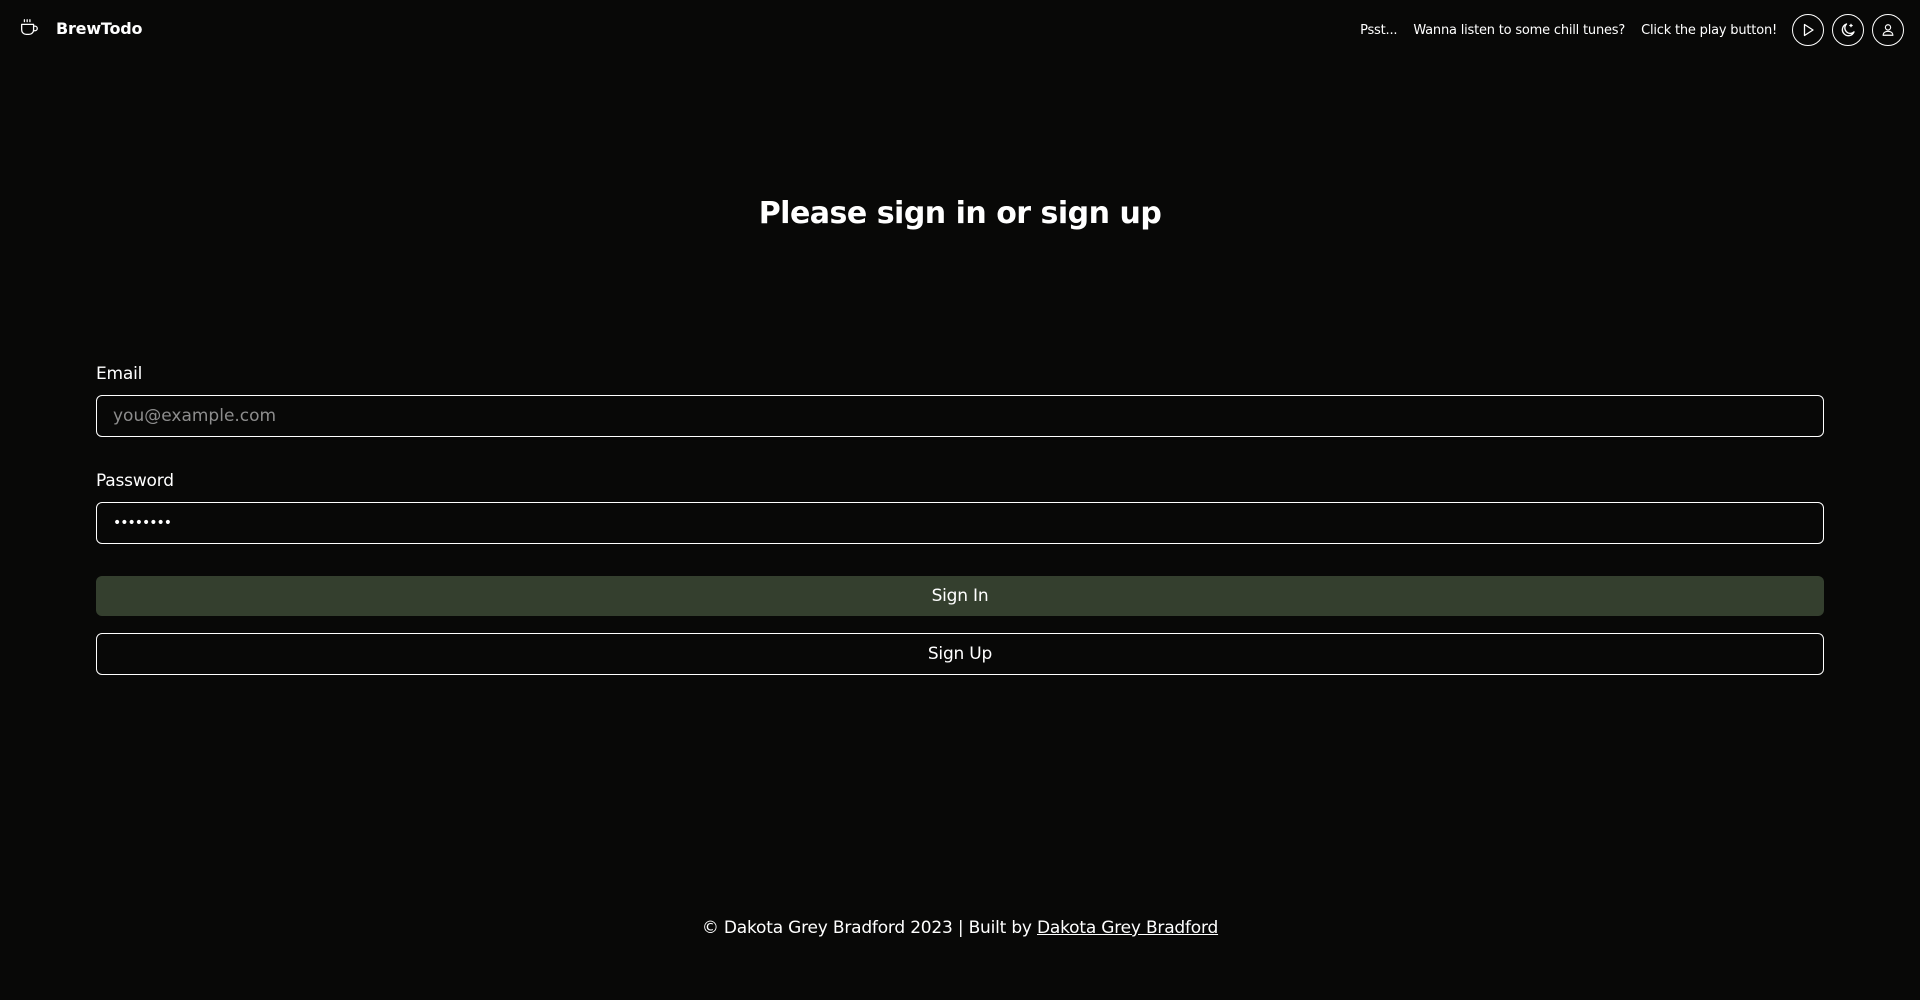 The width and height of the screenshot is (1920, 1000). I want to click on footer-author-link: Dakota Grey Bradford, so click(1127, 928).